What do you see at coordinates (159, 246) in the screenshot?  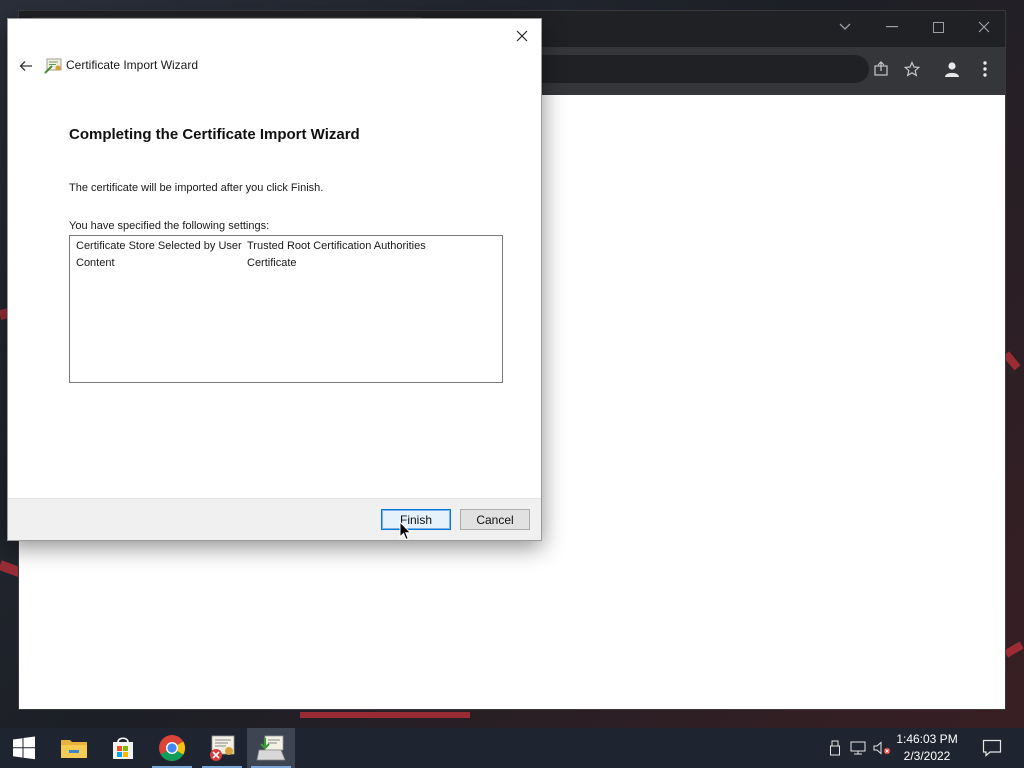 I see `setting-key: Certificate Store Selected by User` at bounding box center [159, 246].